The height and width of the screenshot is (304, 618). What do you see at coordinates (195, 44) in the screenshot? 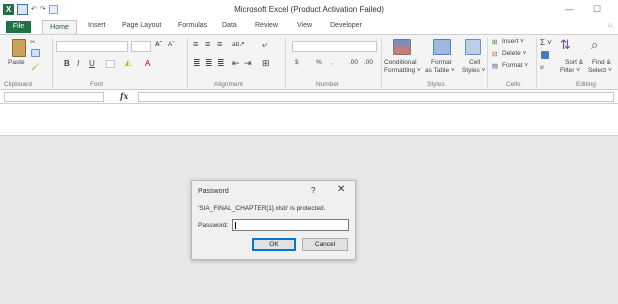
I see `align-top-icon: ≡` at bounding box center [195, 44].